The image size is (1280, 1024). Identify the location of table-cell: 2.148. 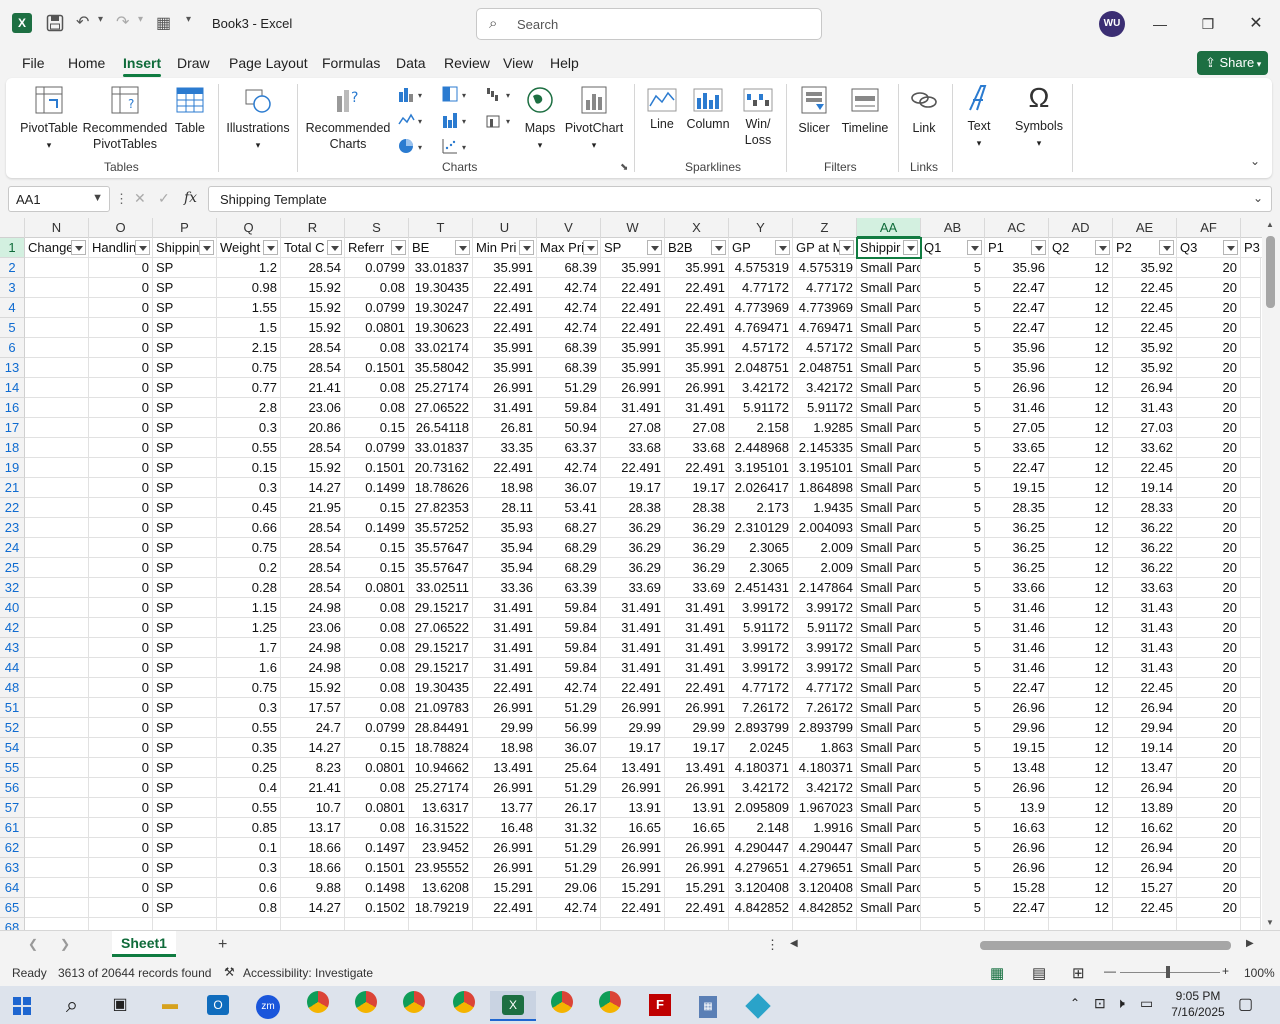
(761, 828).